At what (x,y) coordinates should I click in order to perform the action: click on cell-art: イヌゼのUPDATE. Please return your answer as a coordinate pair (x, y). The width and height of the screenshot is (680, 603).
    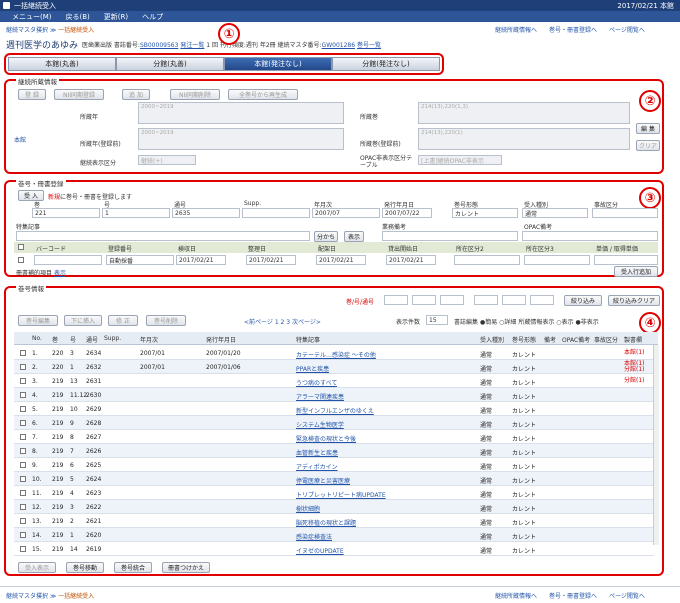
    Looking at the image, I should click on (320, 550).